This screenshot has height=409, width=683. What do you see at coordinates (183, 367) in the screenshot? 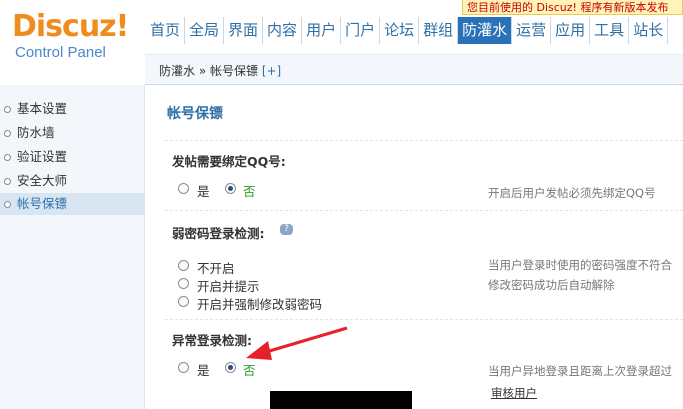
I see `abnormal-login-yes-radio` at bounding box center [183, 367].